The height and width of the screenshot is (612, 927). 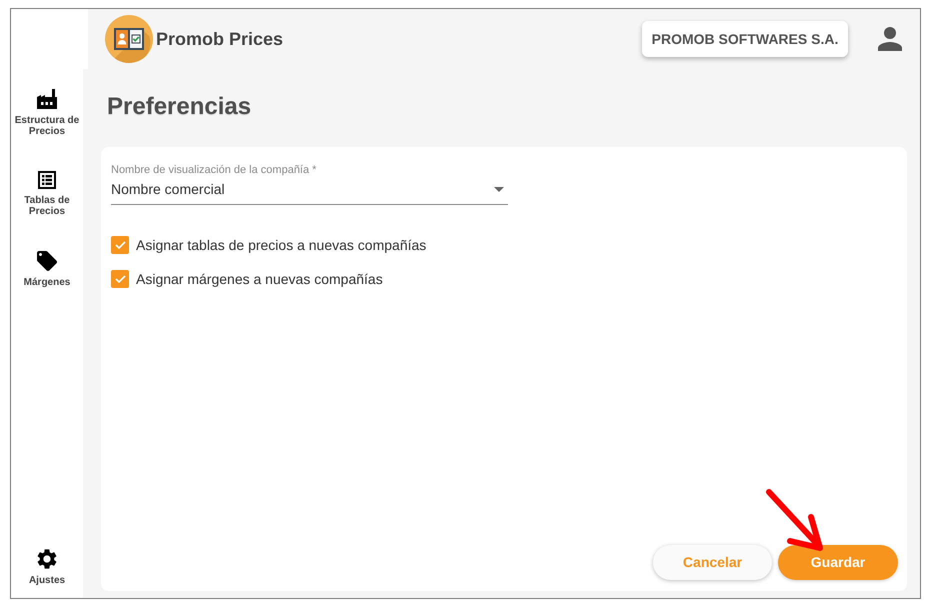 What do you see at coordinates (890, 39) in the screenshot?
I see `user-icon` at bounding box center [890, 39].